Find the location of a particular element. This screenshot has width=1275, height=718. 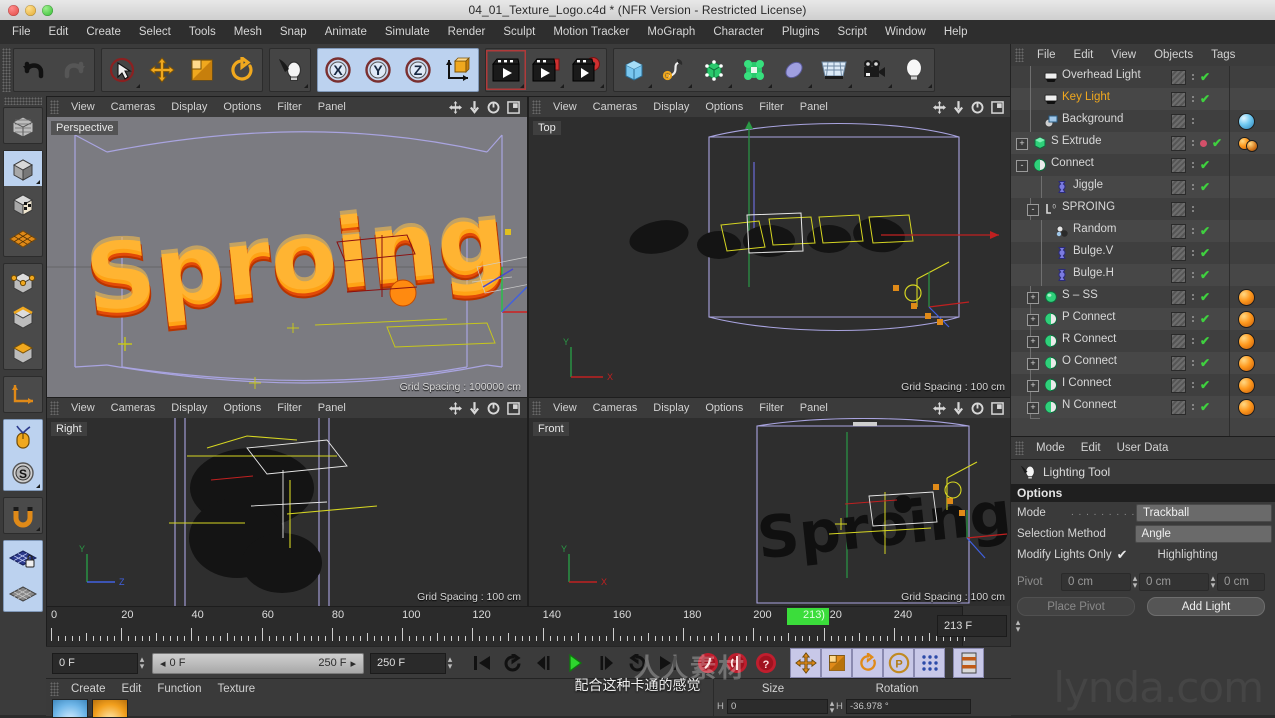

magnet-button is located at coordinates (23, 515).